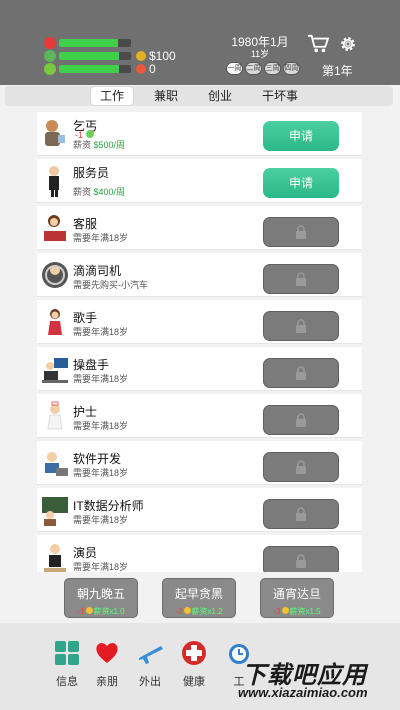 This screenshot has width=400, height=710. I want to click on job-name: 滴滴司机, so click(97, 271).